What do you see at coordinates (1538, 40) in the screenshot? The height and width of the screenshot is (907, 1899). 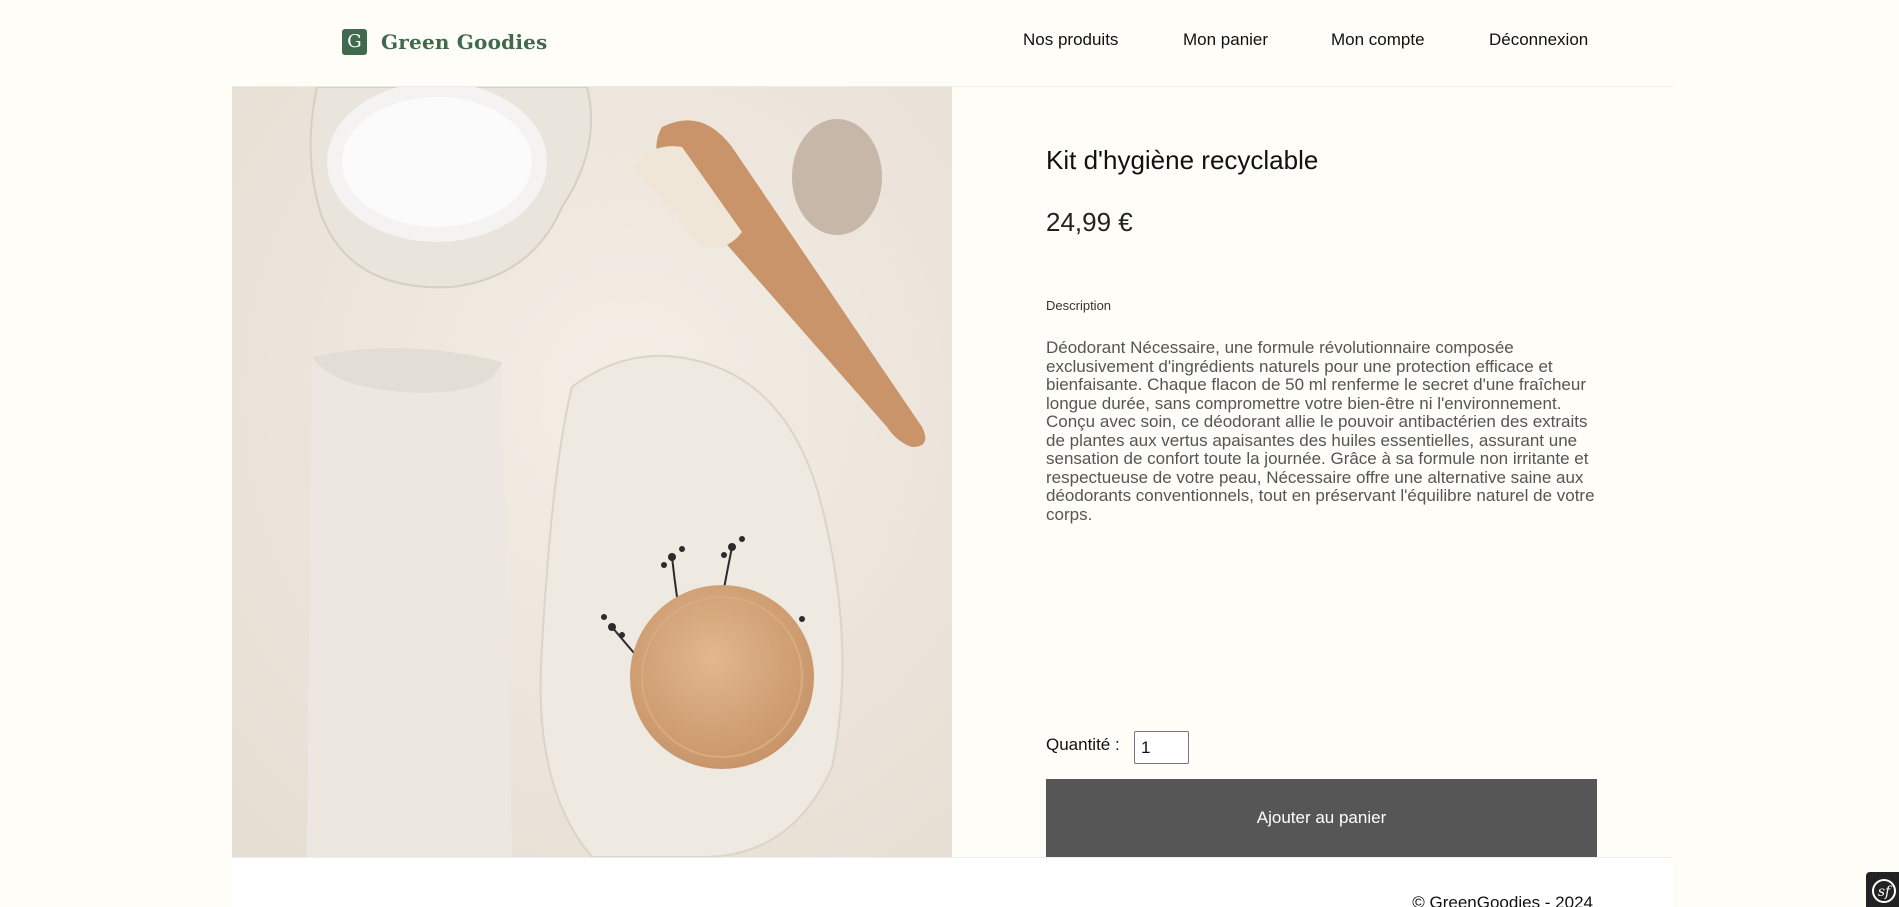 I see `nav-logout: Déconnexion` at bounding box center [1538, 40].